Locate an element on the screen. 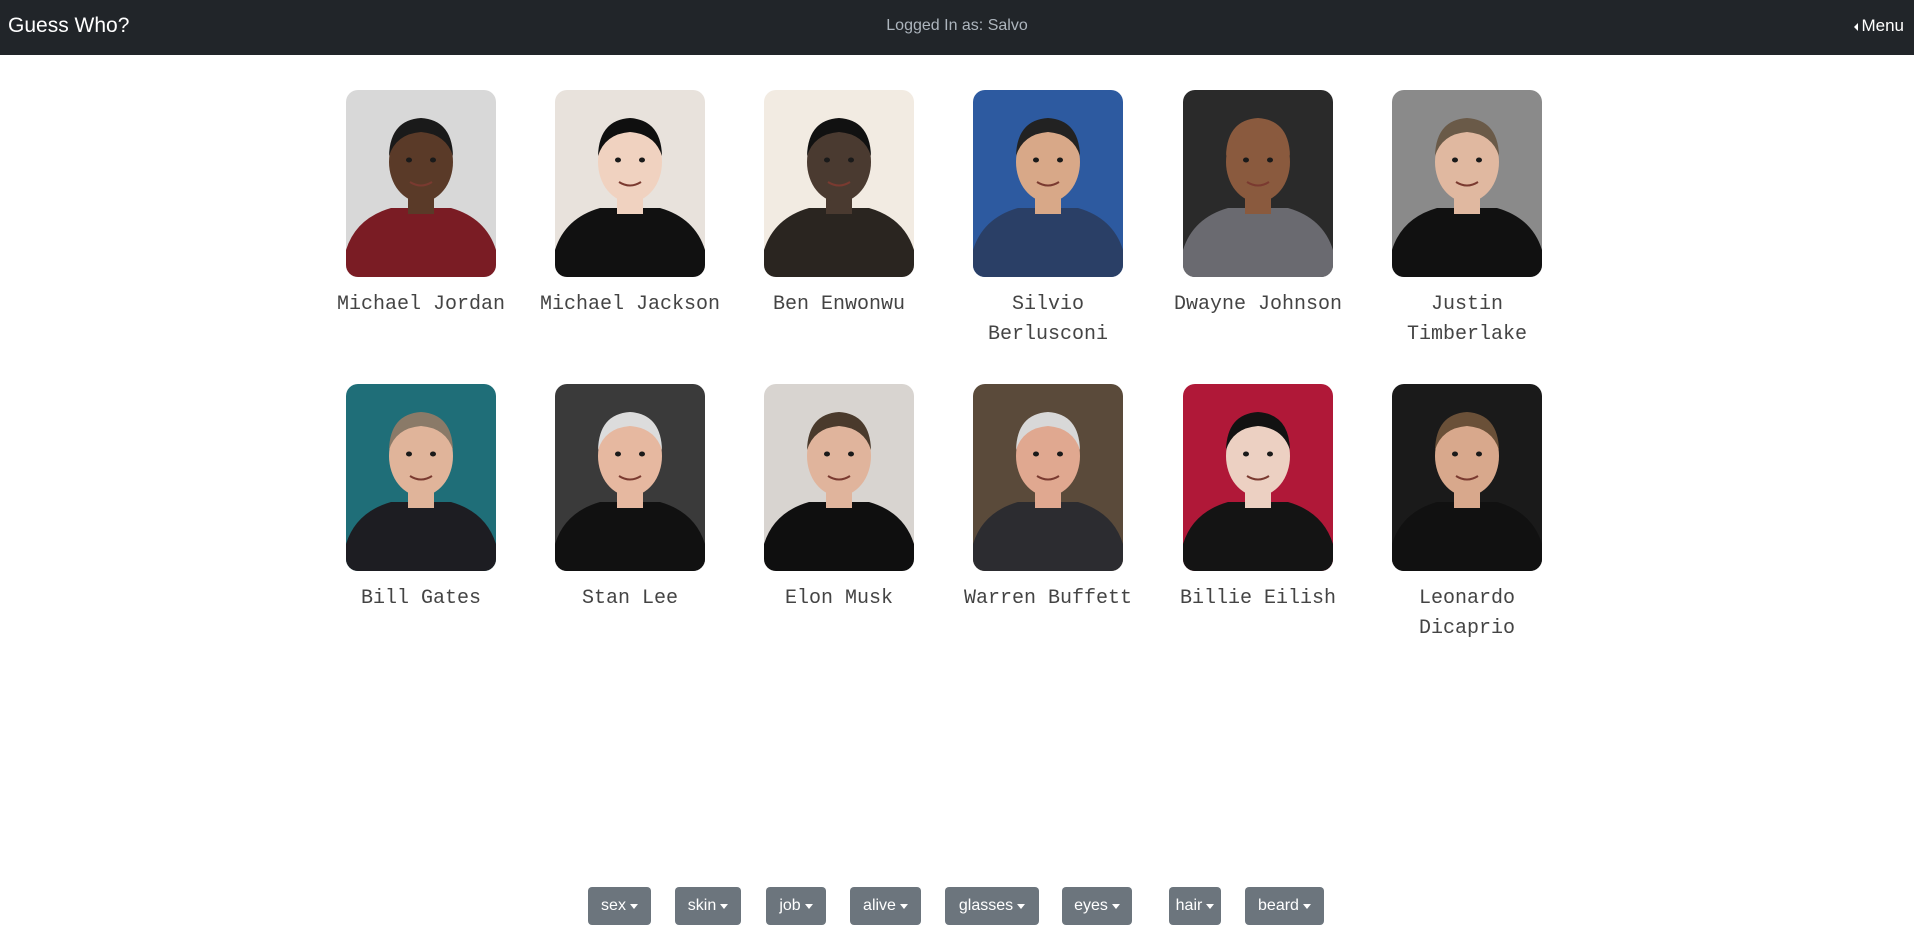  filter-dropdown-sex: sex is located at coordinates (619, 906).